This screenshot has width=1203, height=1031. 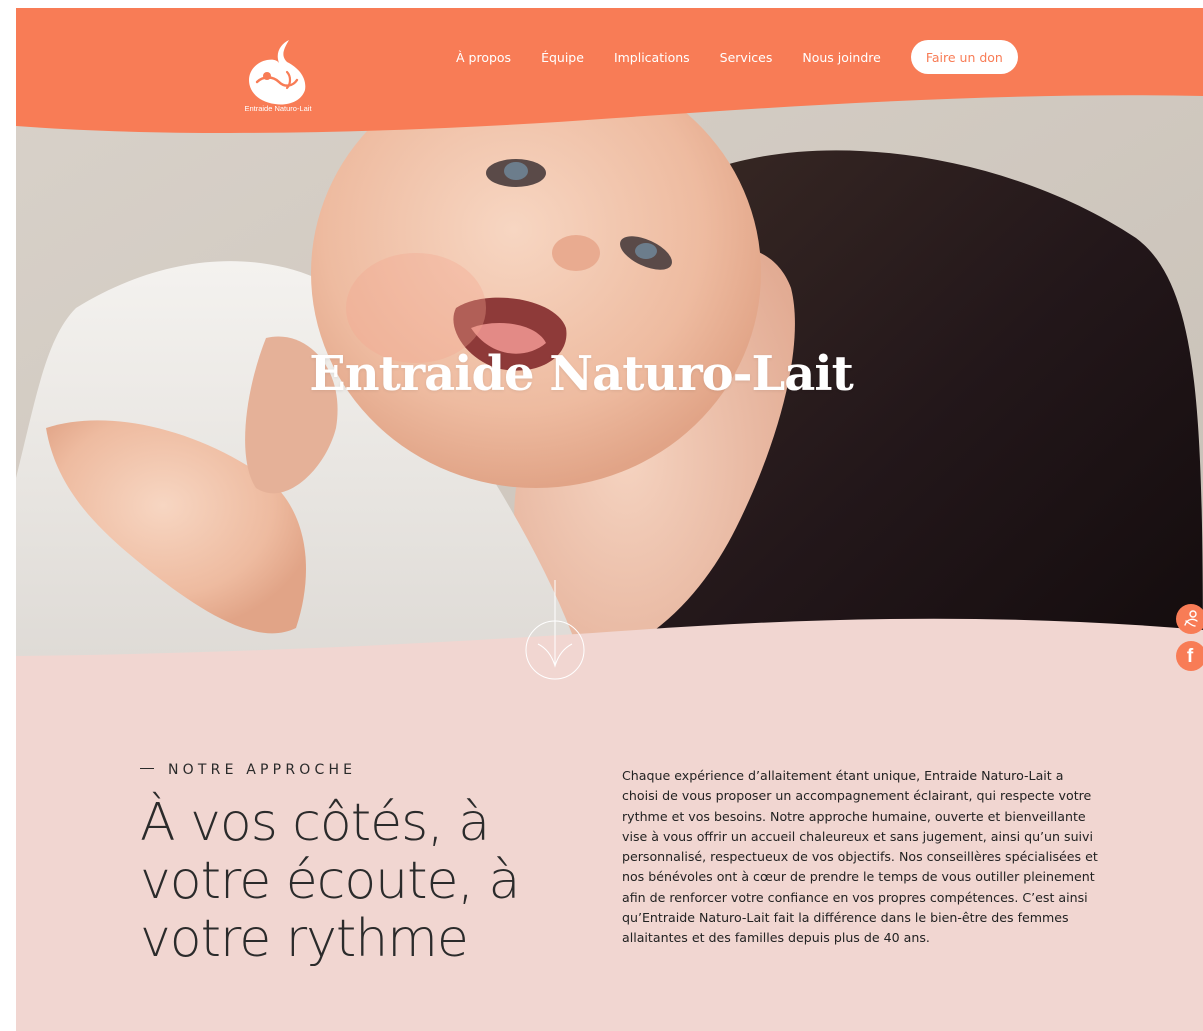 I want to click on hero-bottom-wave, so click(x=609, y=663).